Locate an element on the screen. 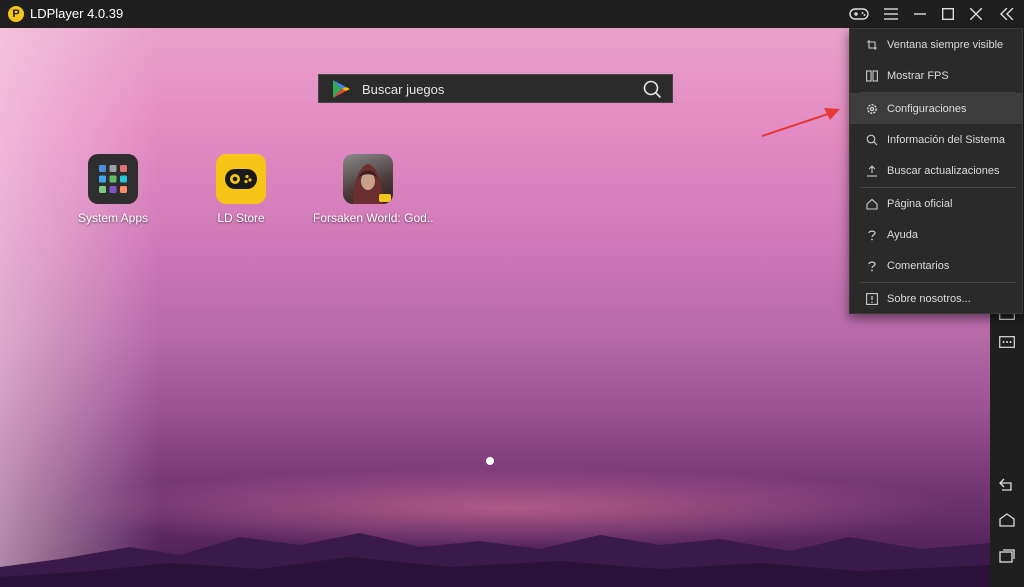 The height and width of the screenshot is (587, 1024). close-icon is located at coordinates (976, 14).